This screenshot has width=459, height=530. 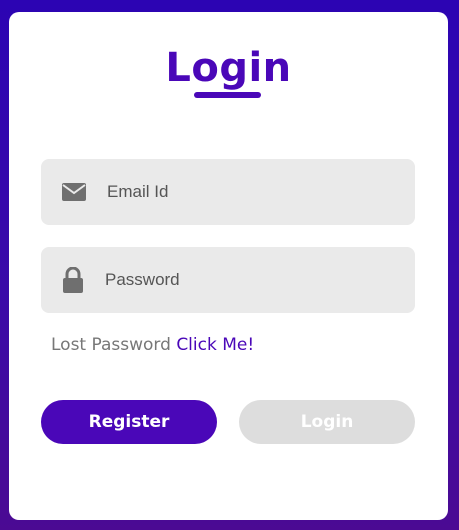 I want to click on password-field, so click(x=228, y=280).